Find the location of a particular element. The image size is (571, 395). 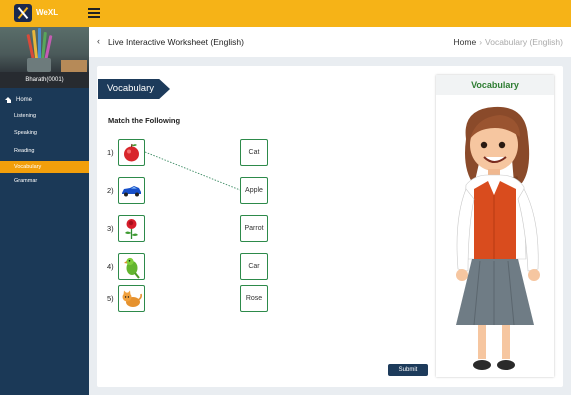

rose-image-box is located at coordinates (131, 228).